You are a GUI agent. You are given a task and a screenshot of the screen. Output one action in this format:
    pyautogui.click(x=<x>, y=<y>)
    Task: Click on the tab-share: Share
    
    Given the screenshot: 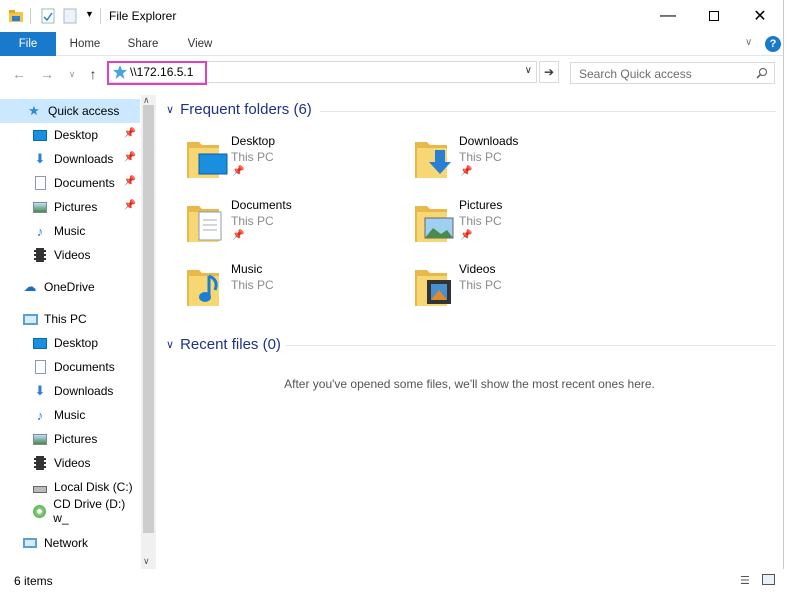 What is the action you would take?
    pyautogui.click(x=143, y=44)
    